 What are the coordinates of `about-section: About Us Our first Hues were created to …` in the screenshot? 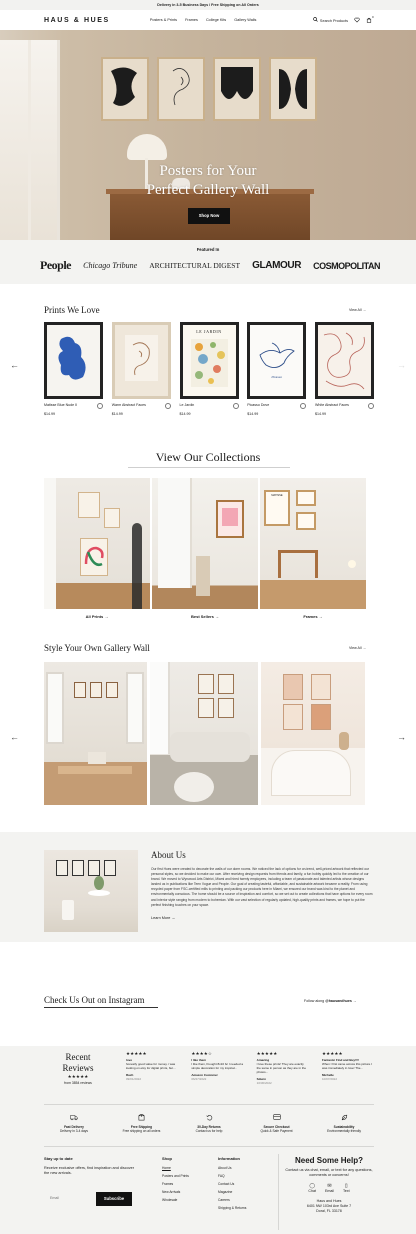 It's located at (208, 887).